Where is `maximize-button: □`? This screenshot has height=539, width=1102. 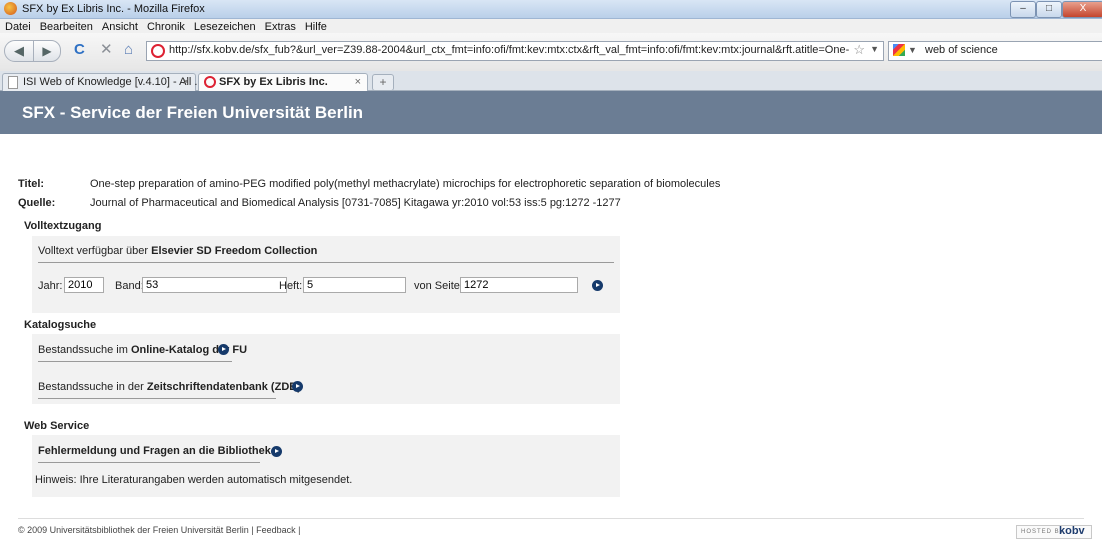 maximize-button: □ is located at coordinates (1049, 9).